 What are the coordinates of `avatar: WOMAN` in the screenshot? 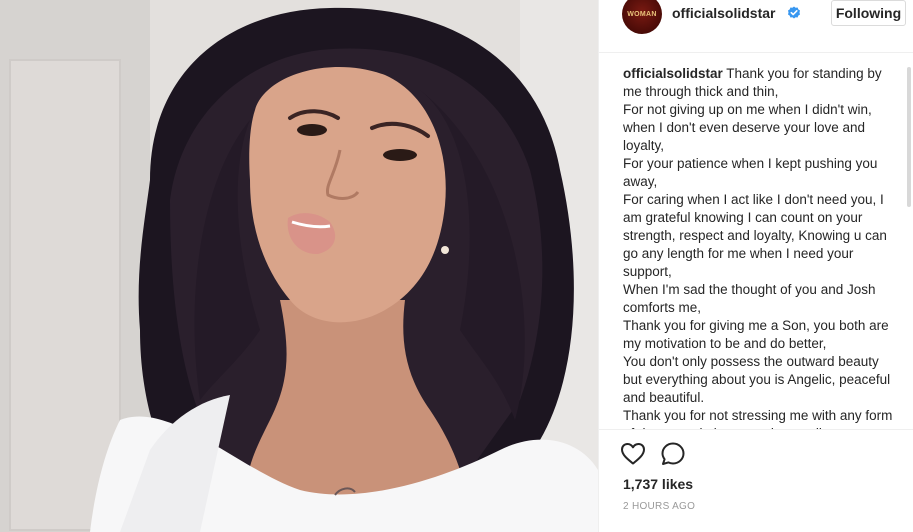 It's located at (642, 17).